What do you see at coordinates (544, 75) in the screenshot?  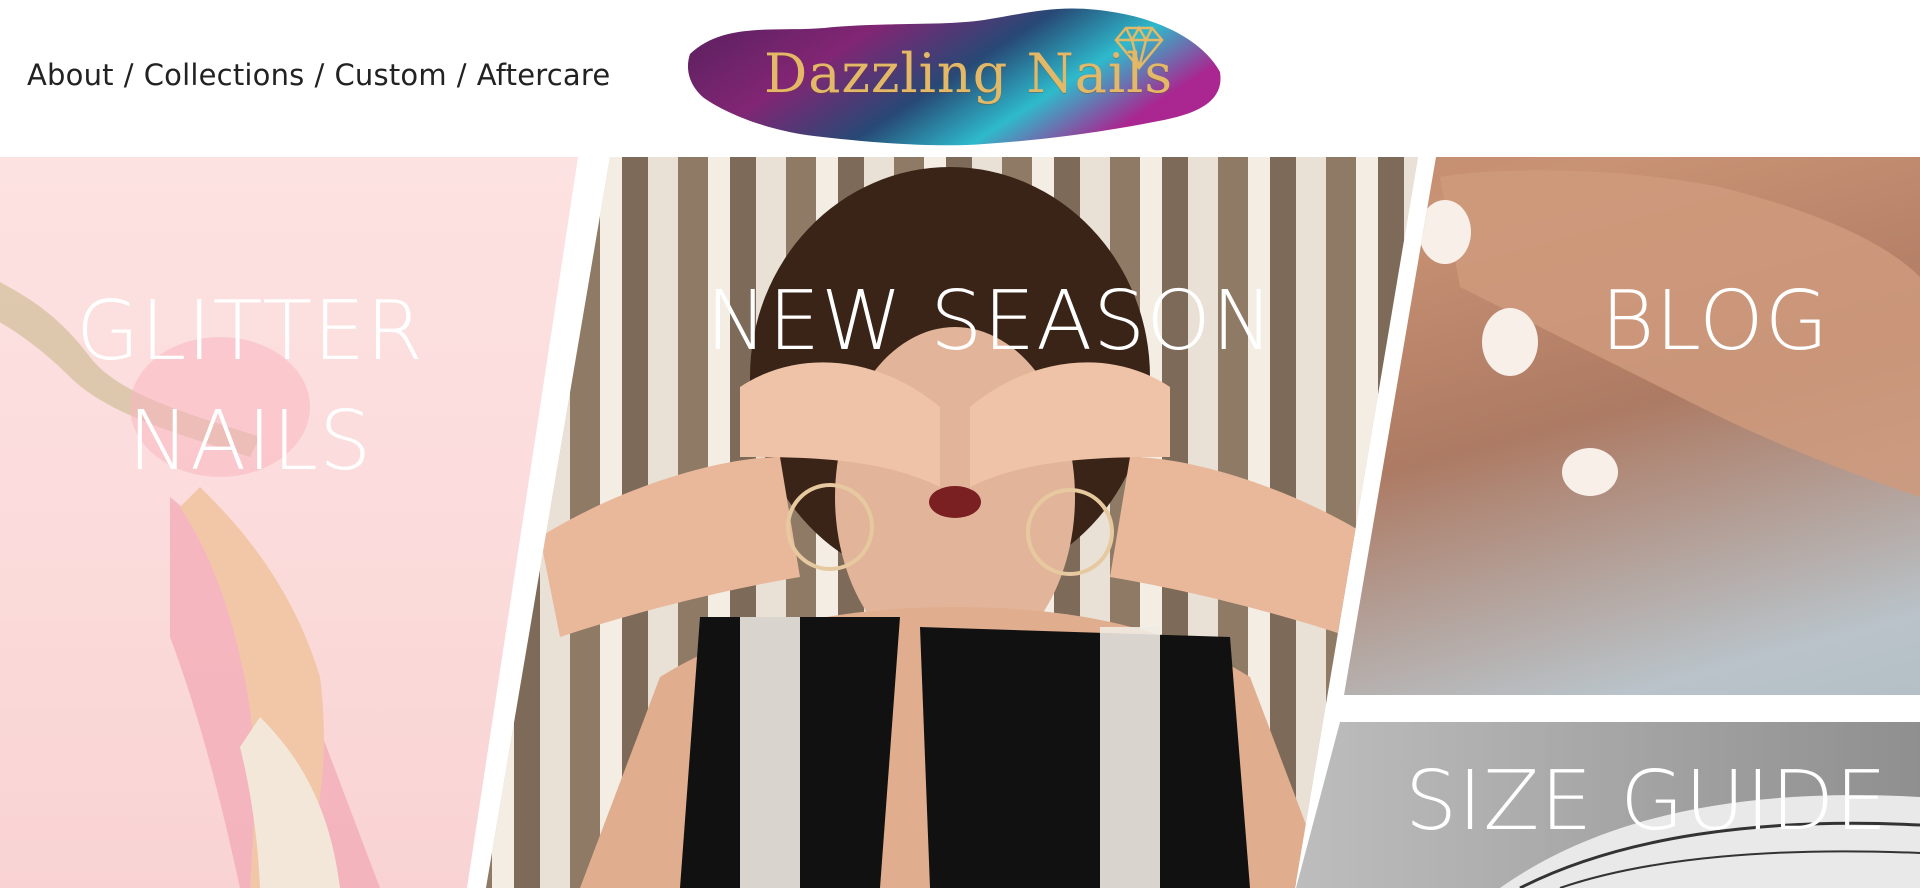 I see `nav-aftercare-link: Aftercare` at bounding box center [544, 75].